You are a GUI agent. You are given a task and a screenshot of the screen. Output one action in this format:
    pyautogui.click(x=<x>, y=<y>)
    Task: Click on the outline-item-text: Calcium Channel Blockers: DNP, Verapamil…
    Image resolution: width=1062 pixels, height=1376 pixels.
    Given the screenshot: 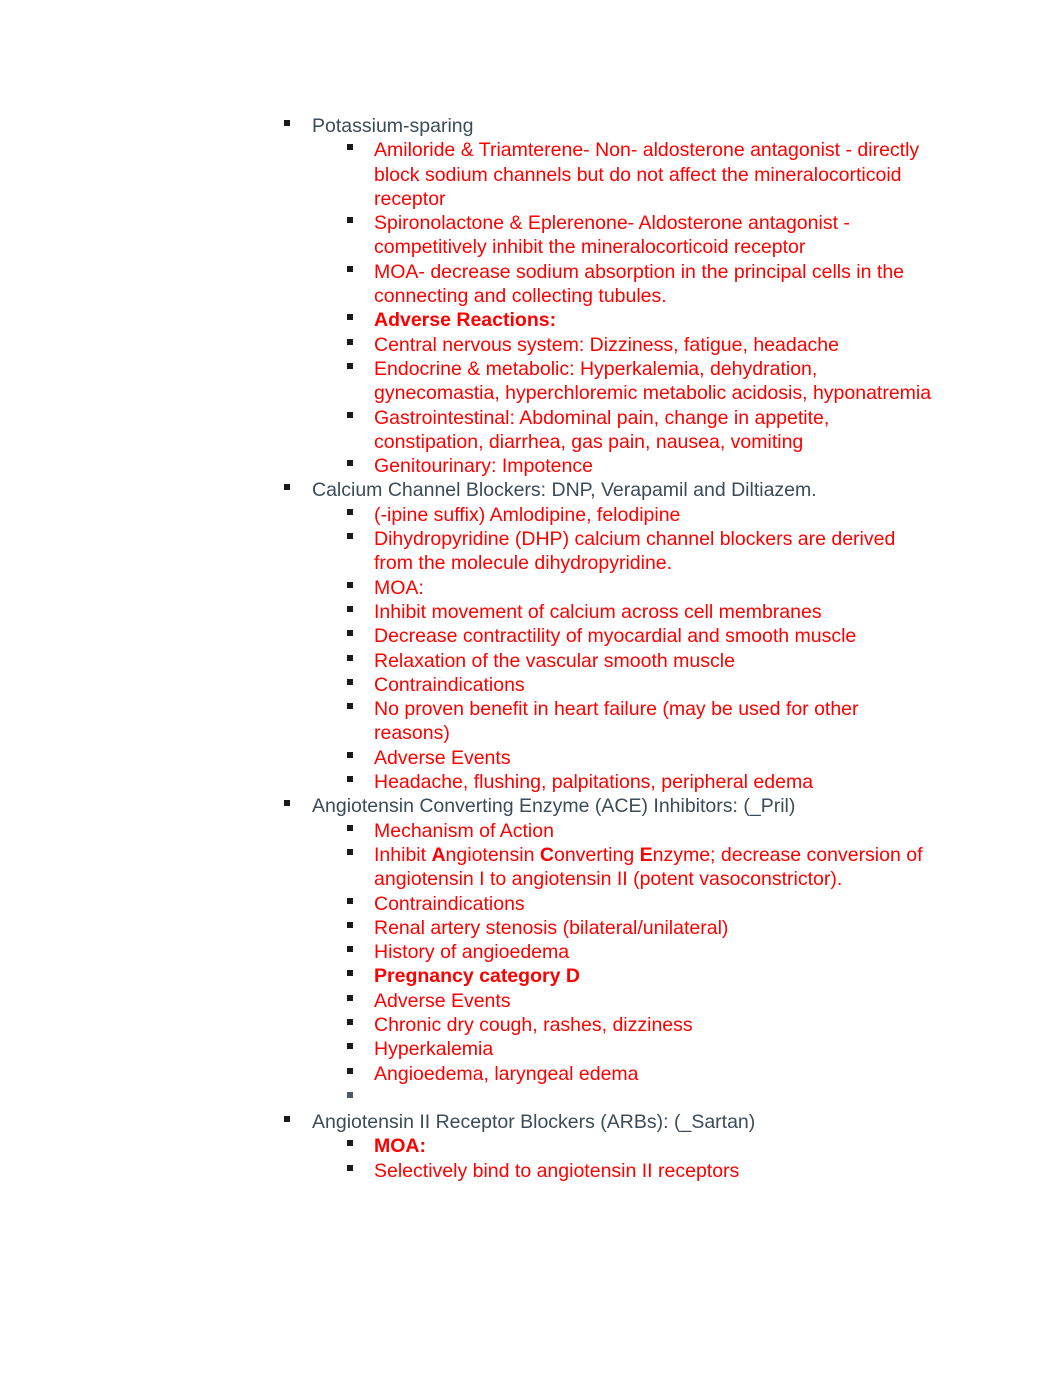 What is the action you would take?
    pyautogui.click(x=564, y=490)
    